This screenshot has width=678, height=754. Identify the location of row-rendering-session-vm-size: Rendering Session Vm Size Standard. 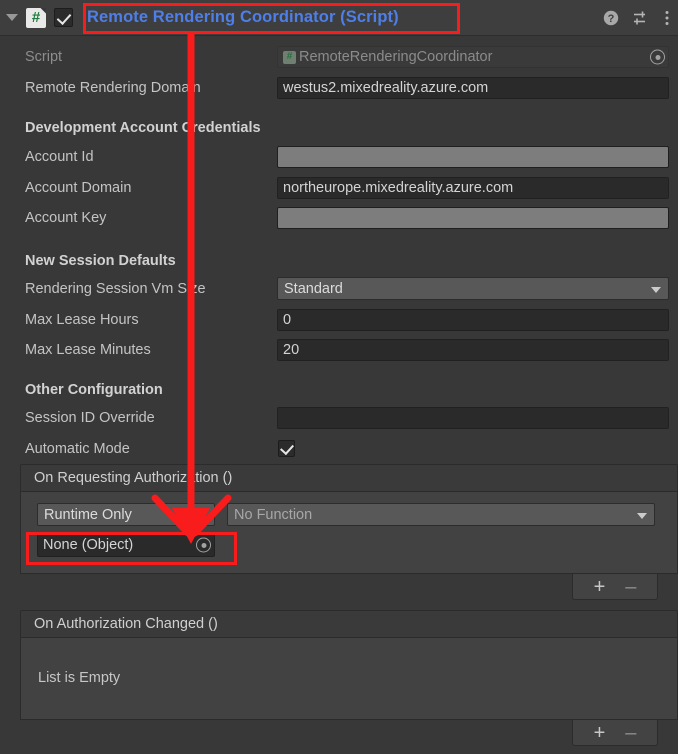
(339, 289).